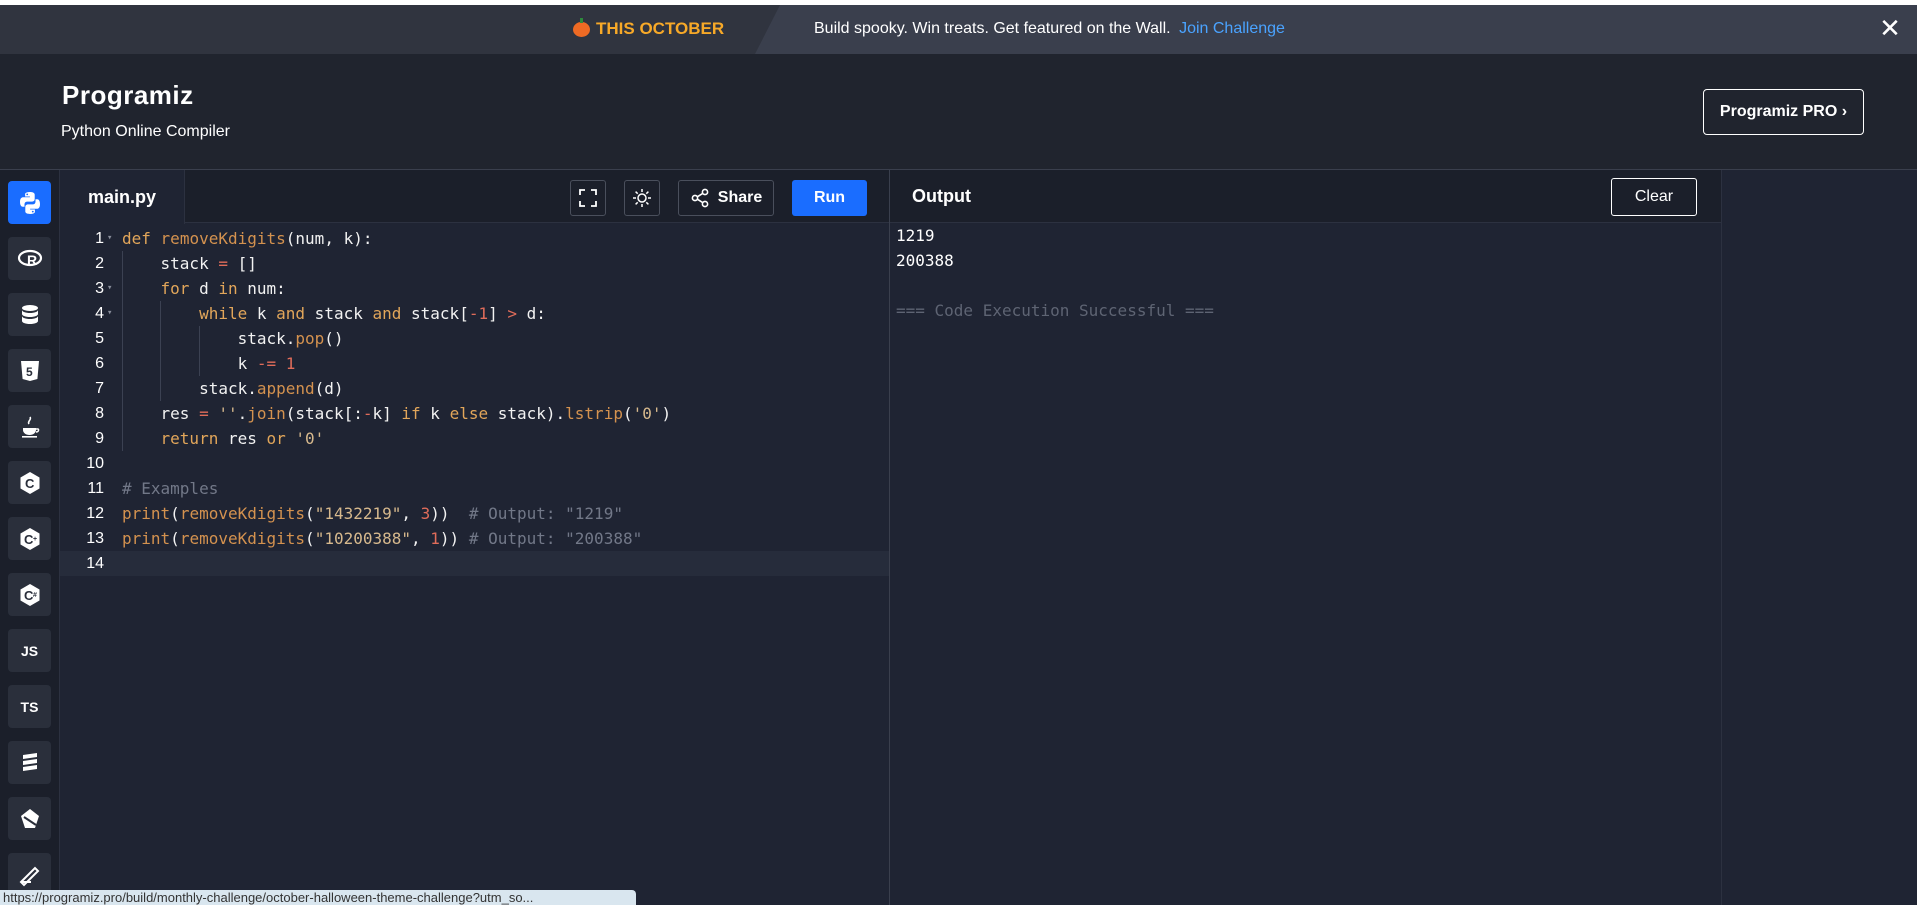 Image resolution: width=1917 pixels, height=905 pixels. What do you see at coordinates (99, 438) in the screenshot?
I see `line-number: 9` at bounding box center [99, 438].